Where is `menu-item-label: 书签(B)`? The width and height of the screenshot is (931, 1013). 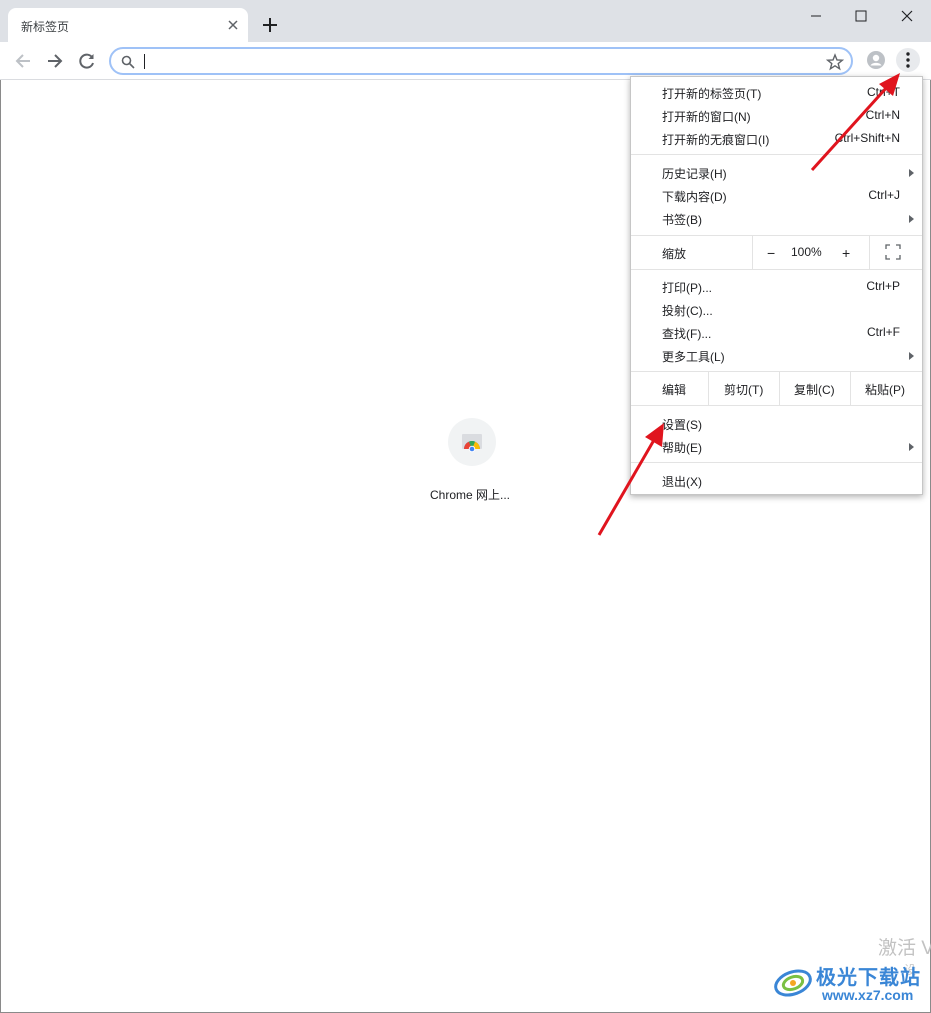
menu-item-label: 书签(B) is located at coordinates (682, 220).